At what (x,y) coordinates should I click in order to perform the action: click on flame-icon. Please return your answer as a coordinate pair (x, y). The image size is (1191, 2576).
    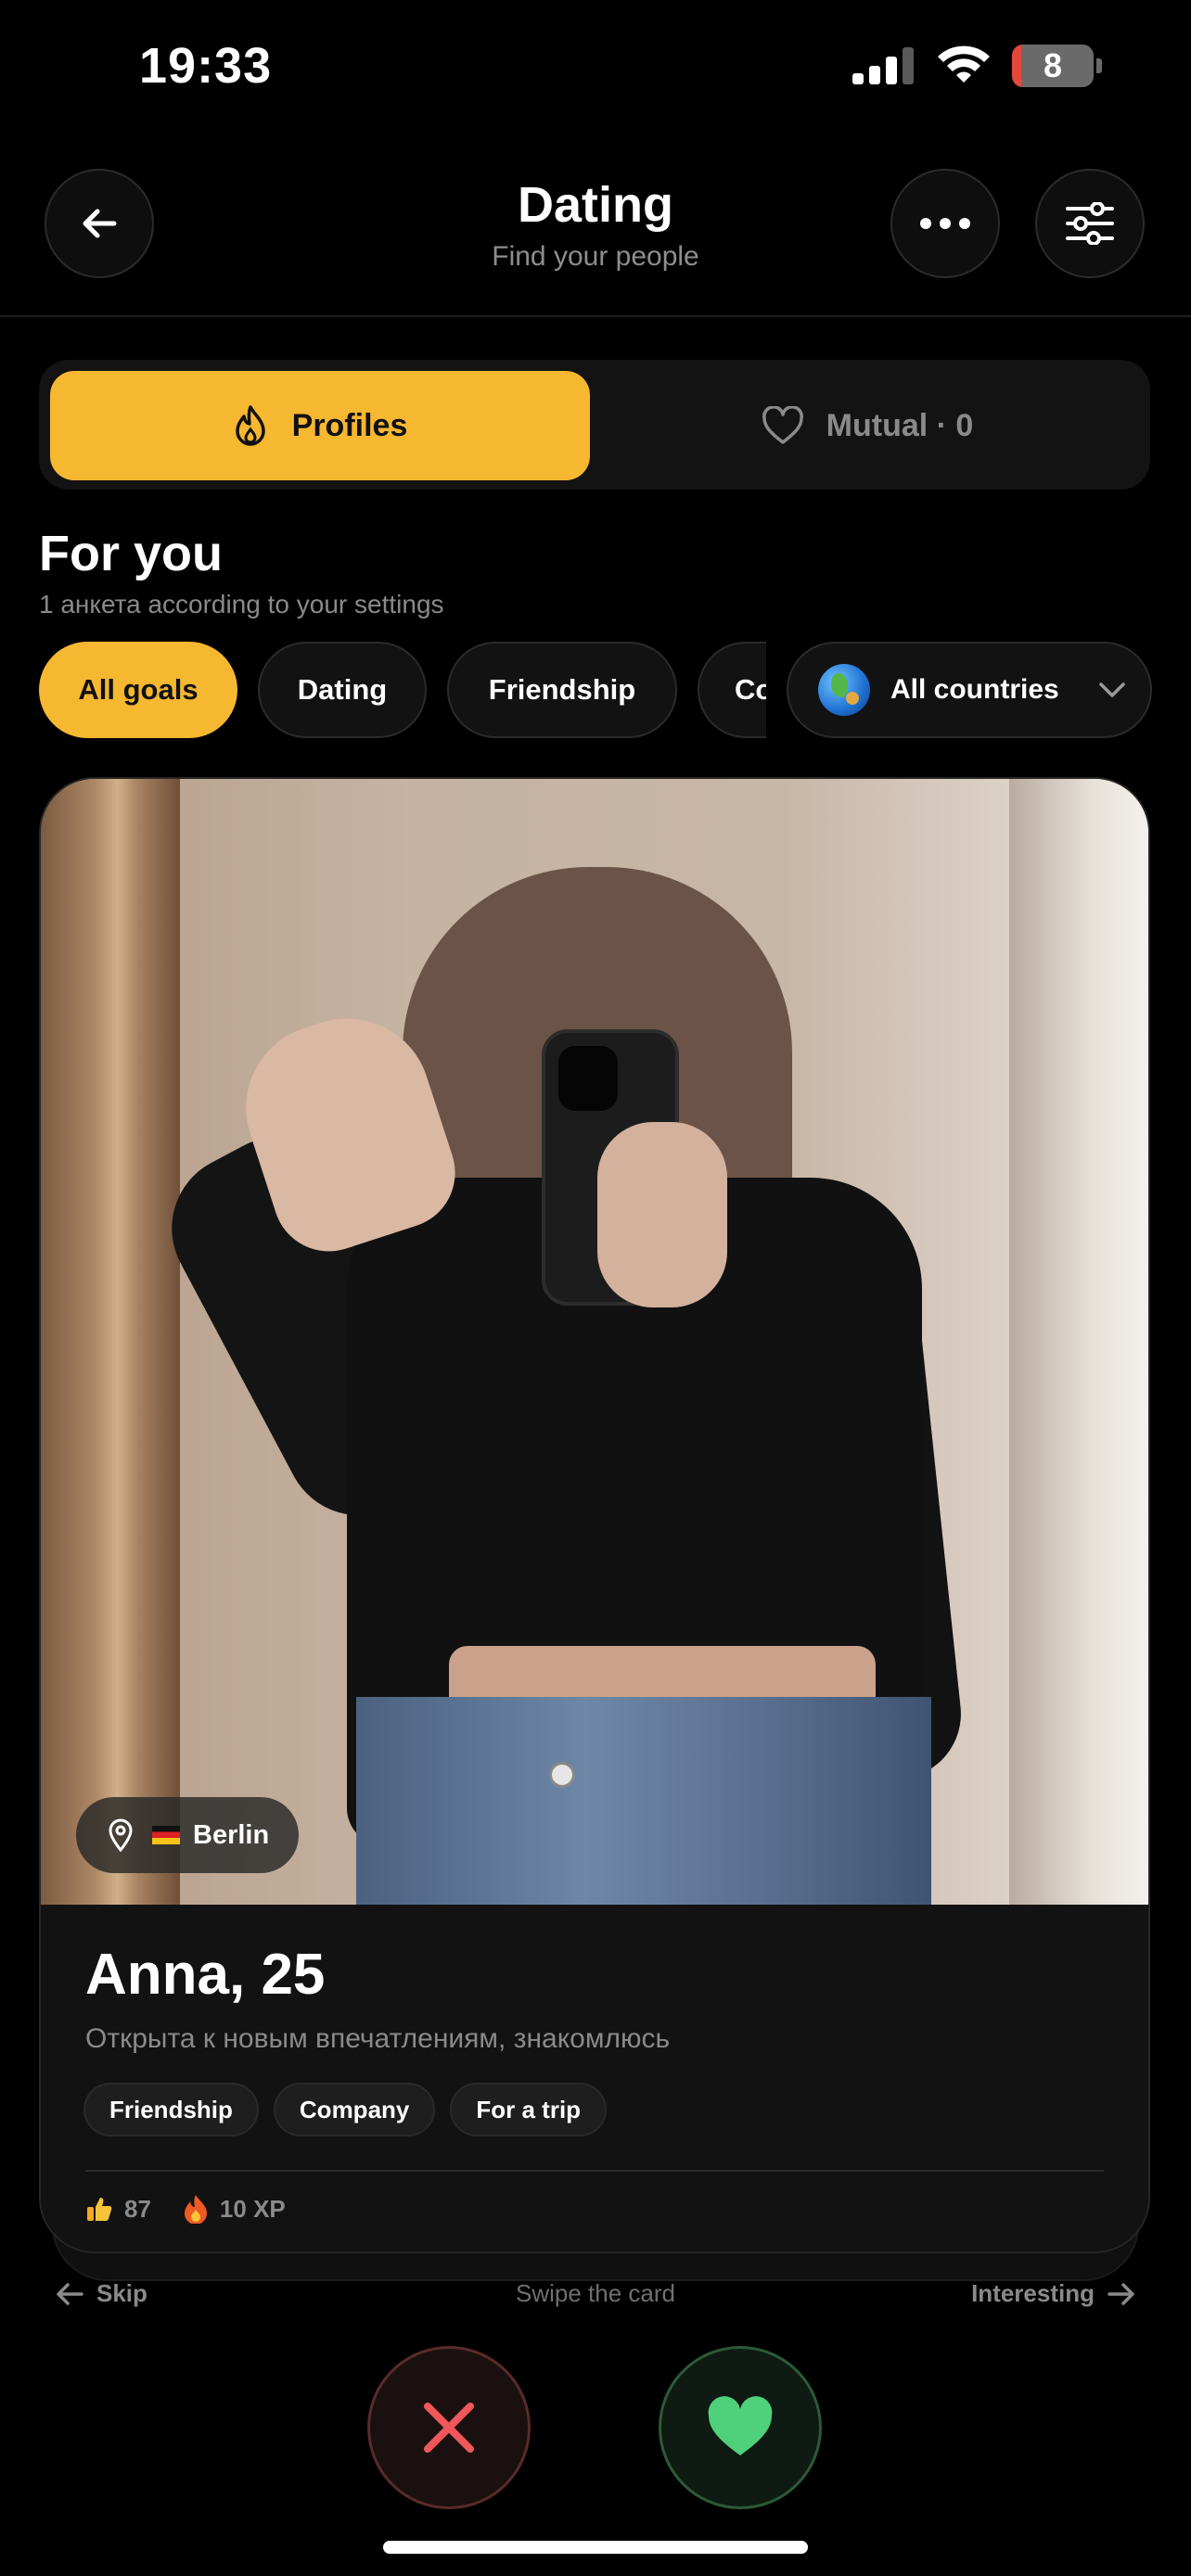
    Looking at the image, I should click on (250, 425).